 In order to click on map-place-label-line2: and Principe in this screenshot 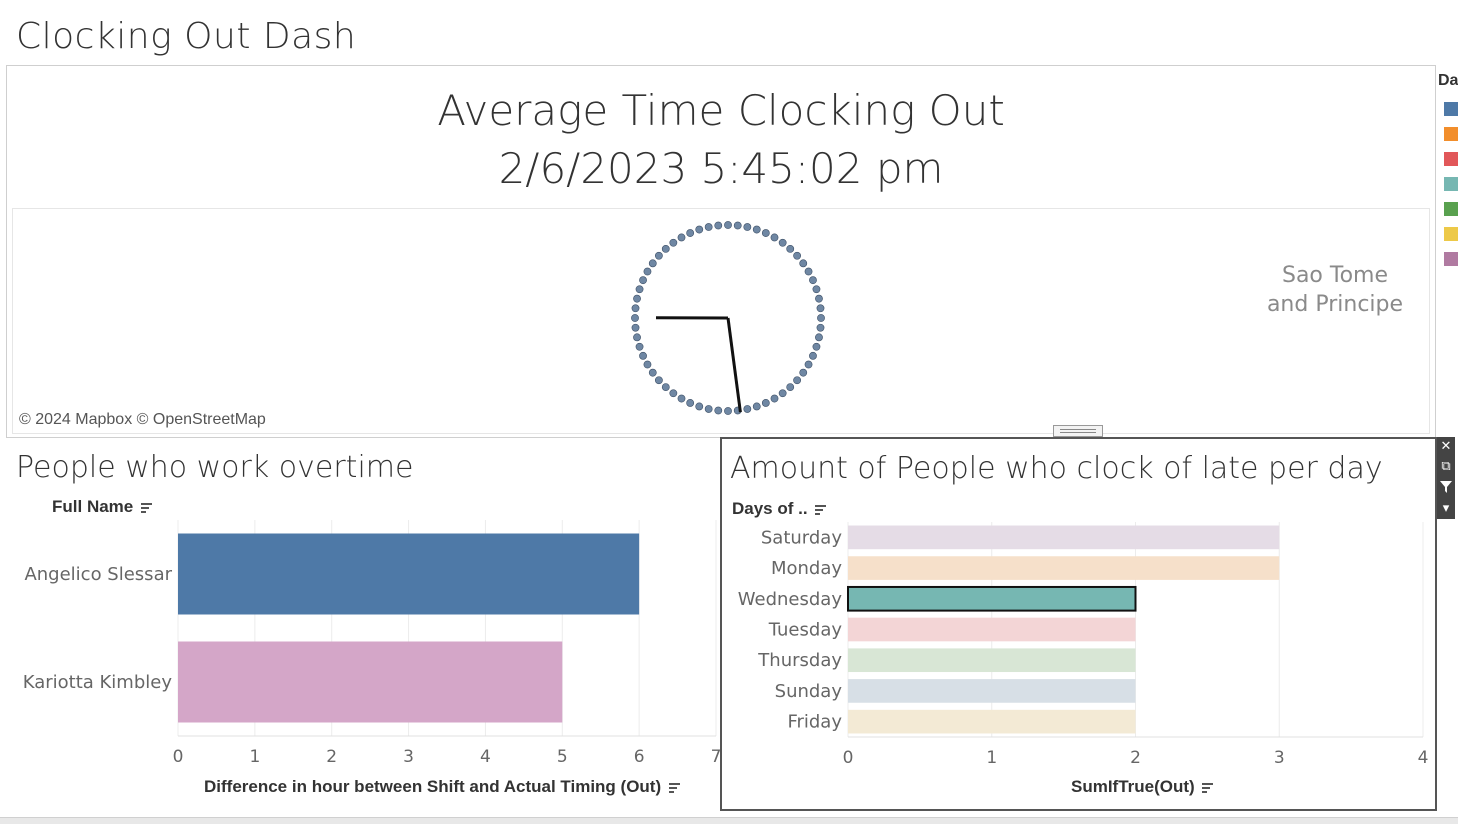, I will do `click(1335, 304)`.